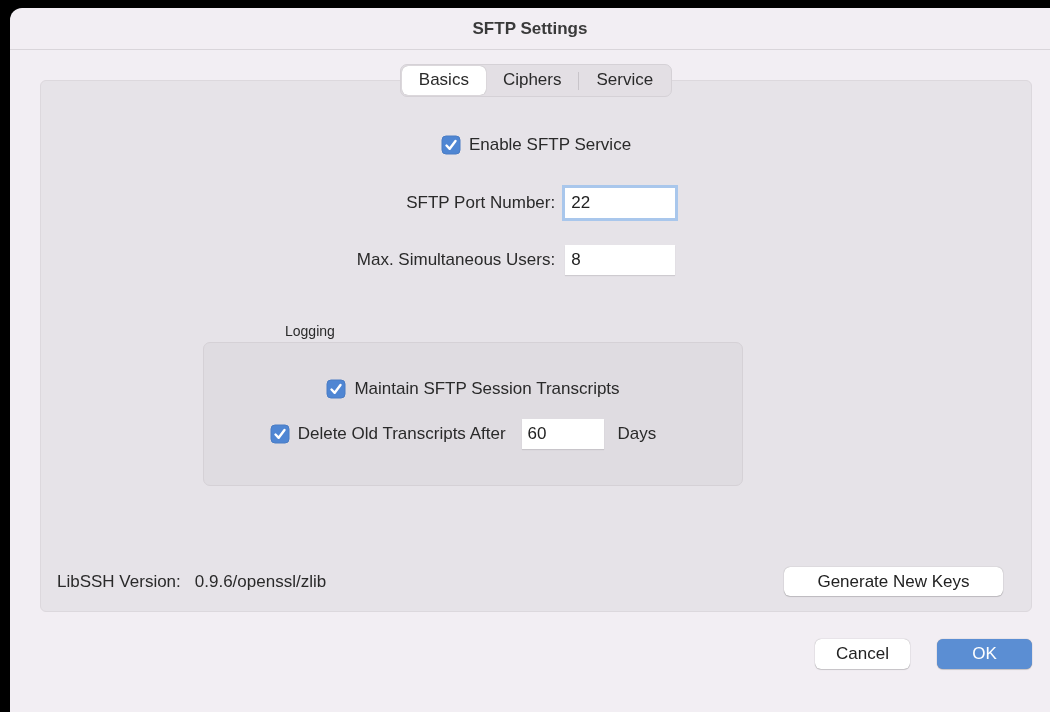 The image size is (1050, 712). What do you see at coordinates (625, 80) in the screenshot?
I see `tab: Service` at bounding box center [625, 80].